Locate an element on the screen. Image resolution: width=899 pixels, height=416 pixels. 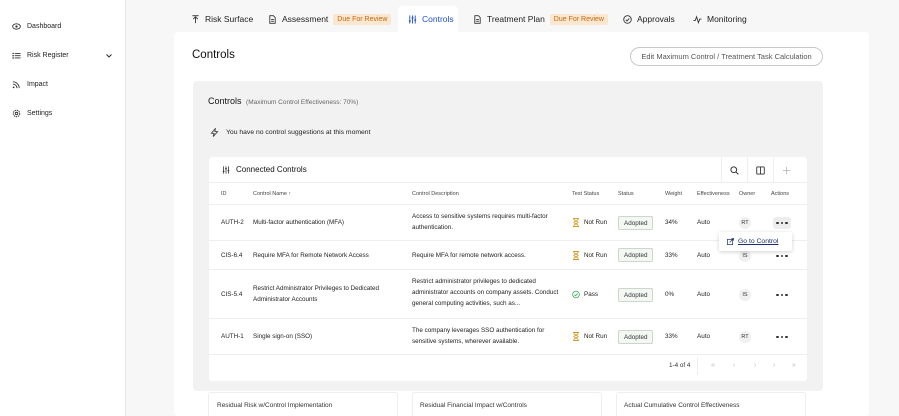
sidebar-item-impact: Impact is located at coordinates (30, 84).